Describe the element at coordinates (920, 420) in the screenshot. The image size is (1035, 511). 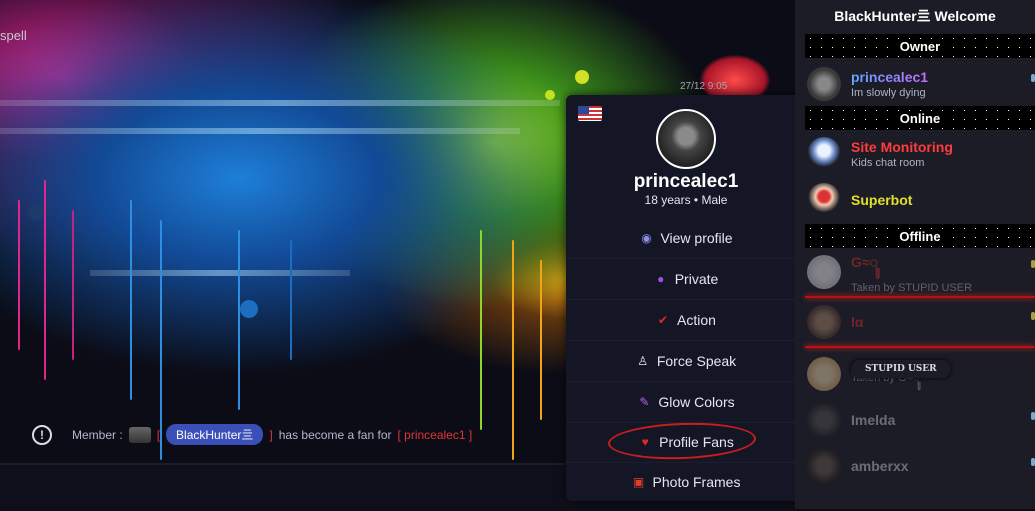
I see `user-row-offline: Imelda` at that location.